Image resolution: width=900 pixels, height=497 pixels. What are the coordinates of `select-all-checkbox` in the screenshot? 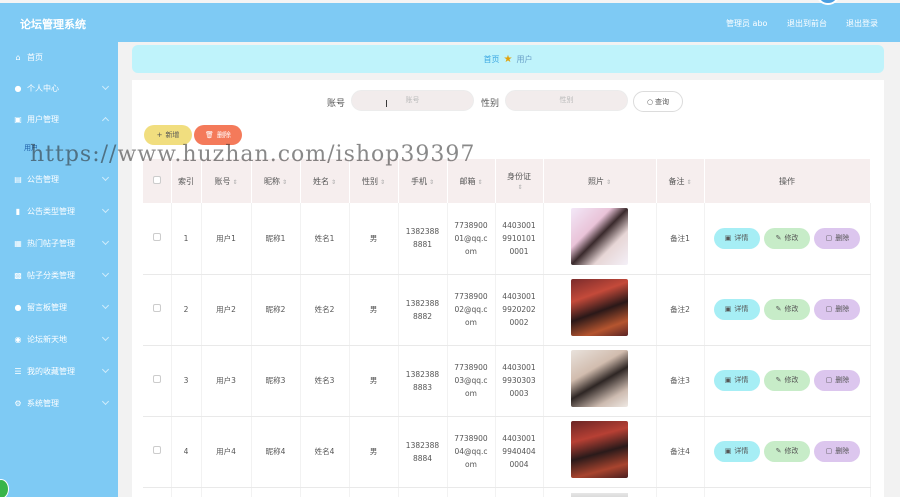 It's located at (156, 180).